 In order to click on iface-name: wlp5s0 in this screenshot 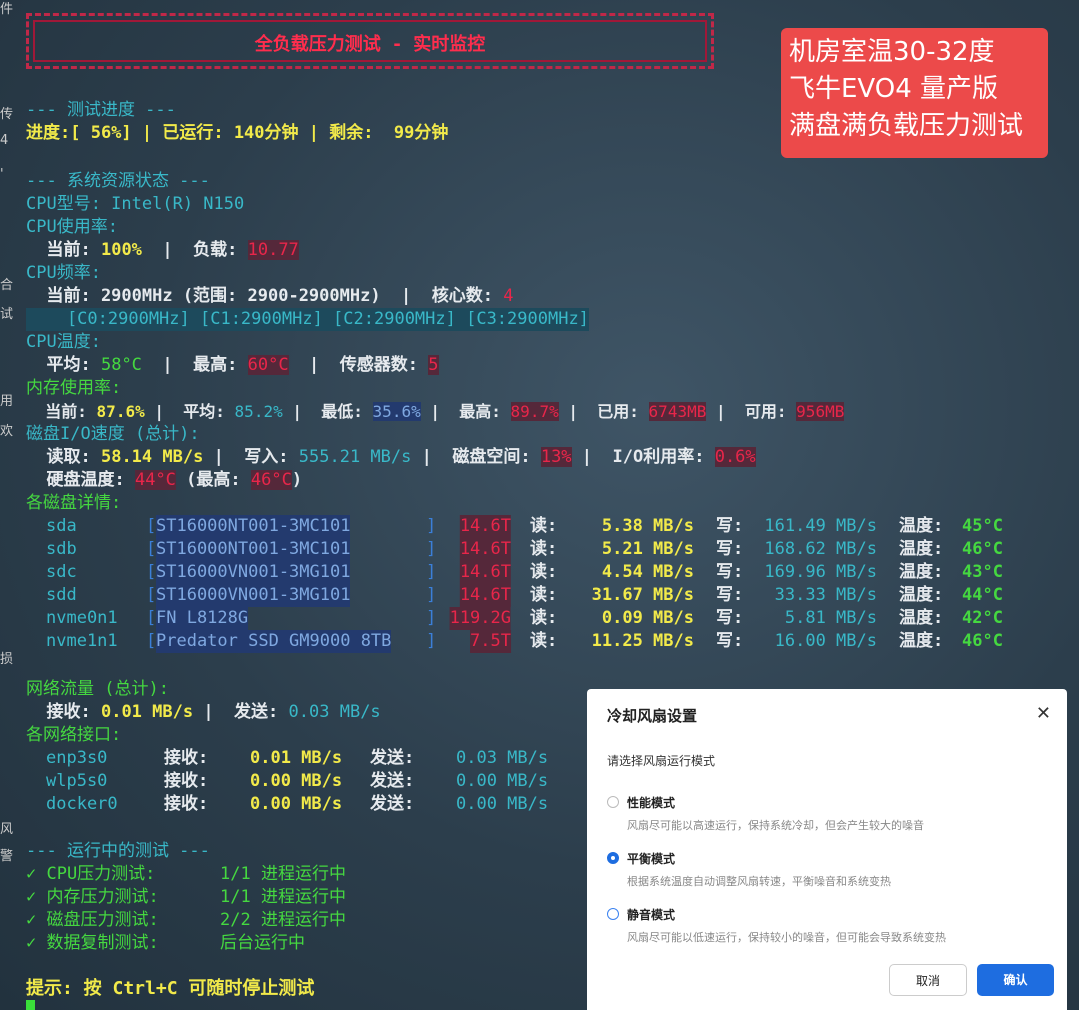, I will do `click(77, 781)`.